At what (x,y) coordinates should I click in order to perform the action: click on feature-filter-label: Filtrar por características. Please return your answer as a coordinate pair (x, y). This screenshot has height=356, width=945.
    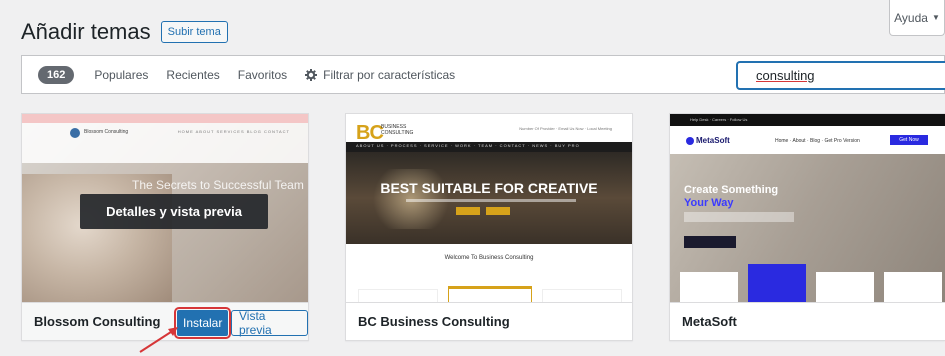
    Looking at the image, I should click on (389, 74).